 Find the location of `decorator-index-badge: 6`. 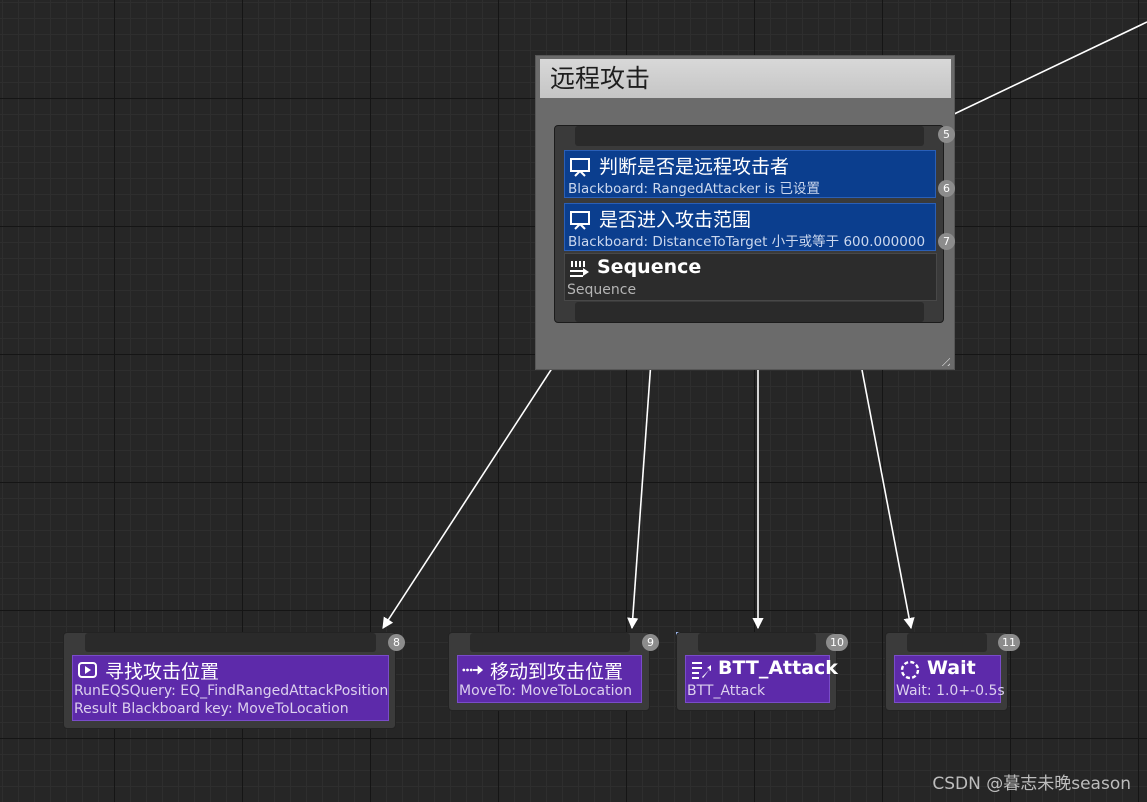

decorator-index-badge: 6 is located at coordinates (946, 188).